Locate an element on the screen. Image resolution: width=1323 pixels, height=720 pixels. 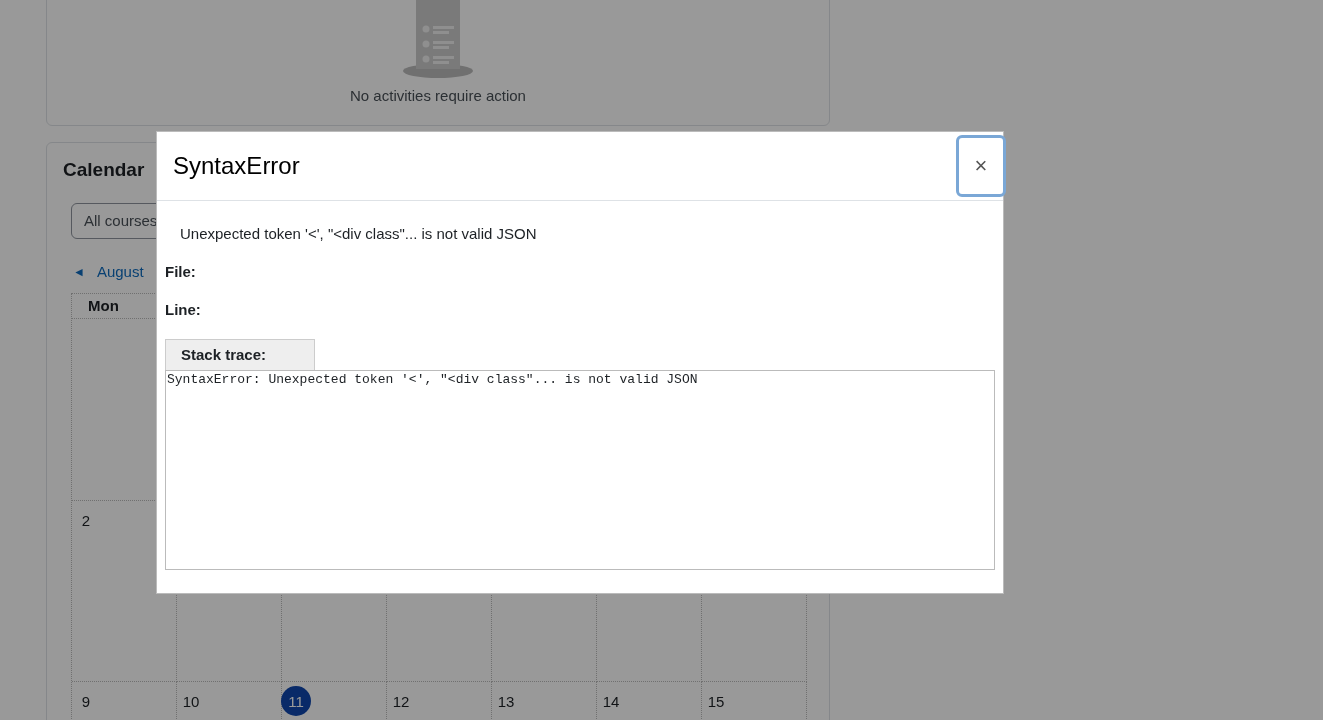
day-number: 13 is located at coordinates (506, 701).